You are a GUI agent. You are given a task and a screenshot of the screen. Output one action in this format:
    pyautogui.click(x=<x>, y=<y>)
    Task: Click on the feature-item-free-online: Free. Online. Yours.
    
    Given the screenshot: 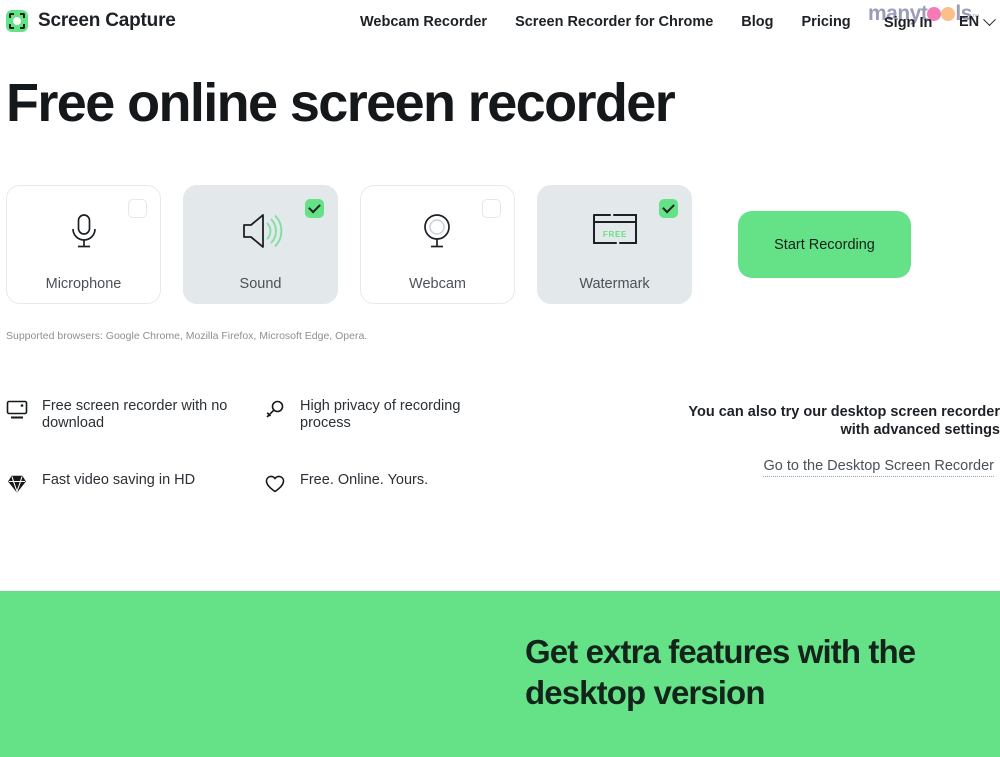 What is the action you would take?
    pyautogui.click(x=382, y=483)
    